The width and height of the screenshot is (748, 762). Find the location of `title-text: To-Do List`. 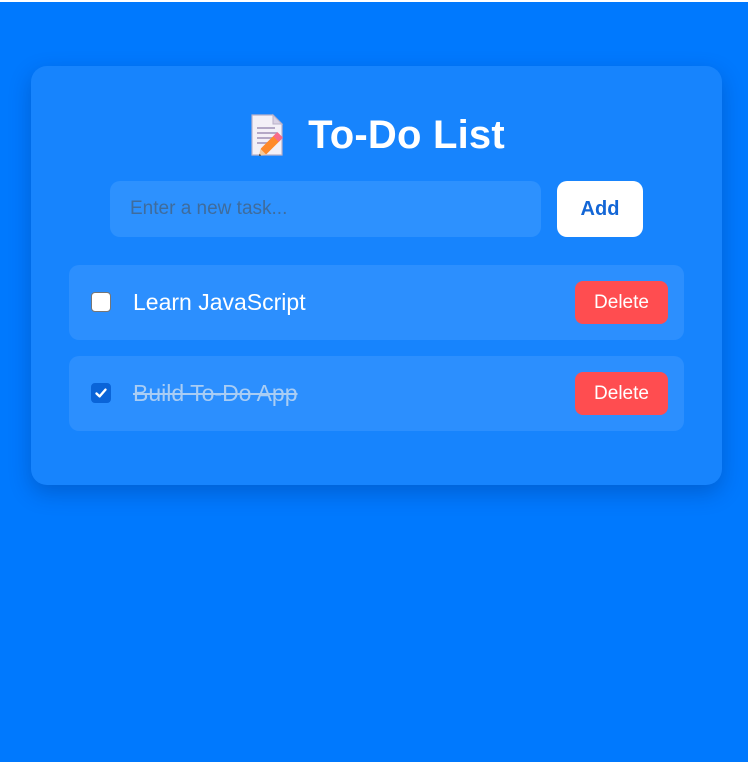

title-text: To-Do List is located at coordinates (406, 134).